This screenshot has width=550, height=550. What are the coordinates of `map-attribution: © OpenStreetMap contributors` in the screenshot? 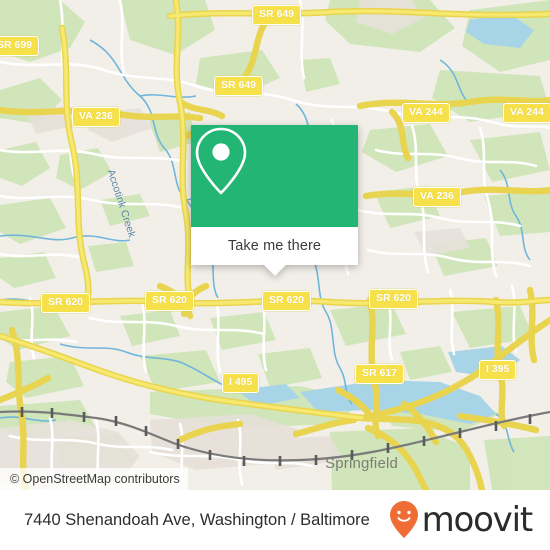 It's located at (94, 479).